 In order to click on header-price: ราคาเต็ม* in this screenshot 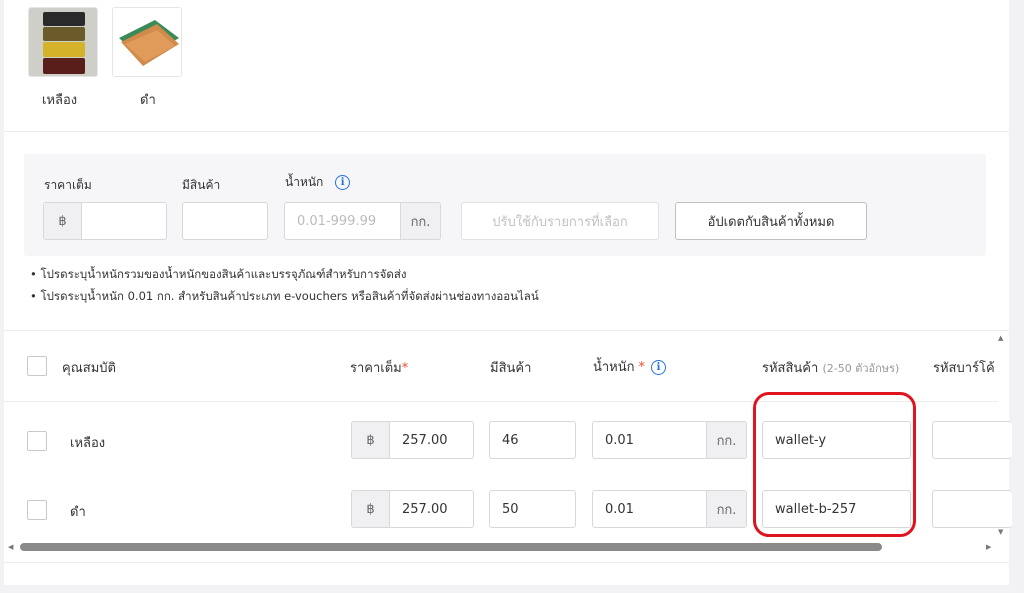, I will do `click(379, 367)`.